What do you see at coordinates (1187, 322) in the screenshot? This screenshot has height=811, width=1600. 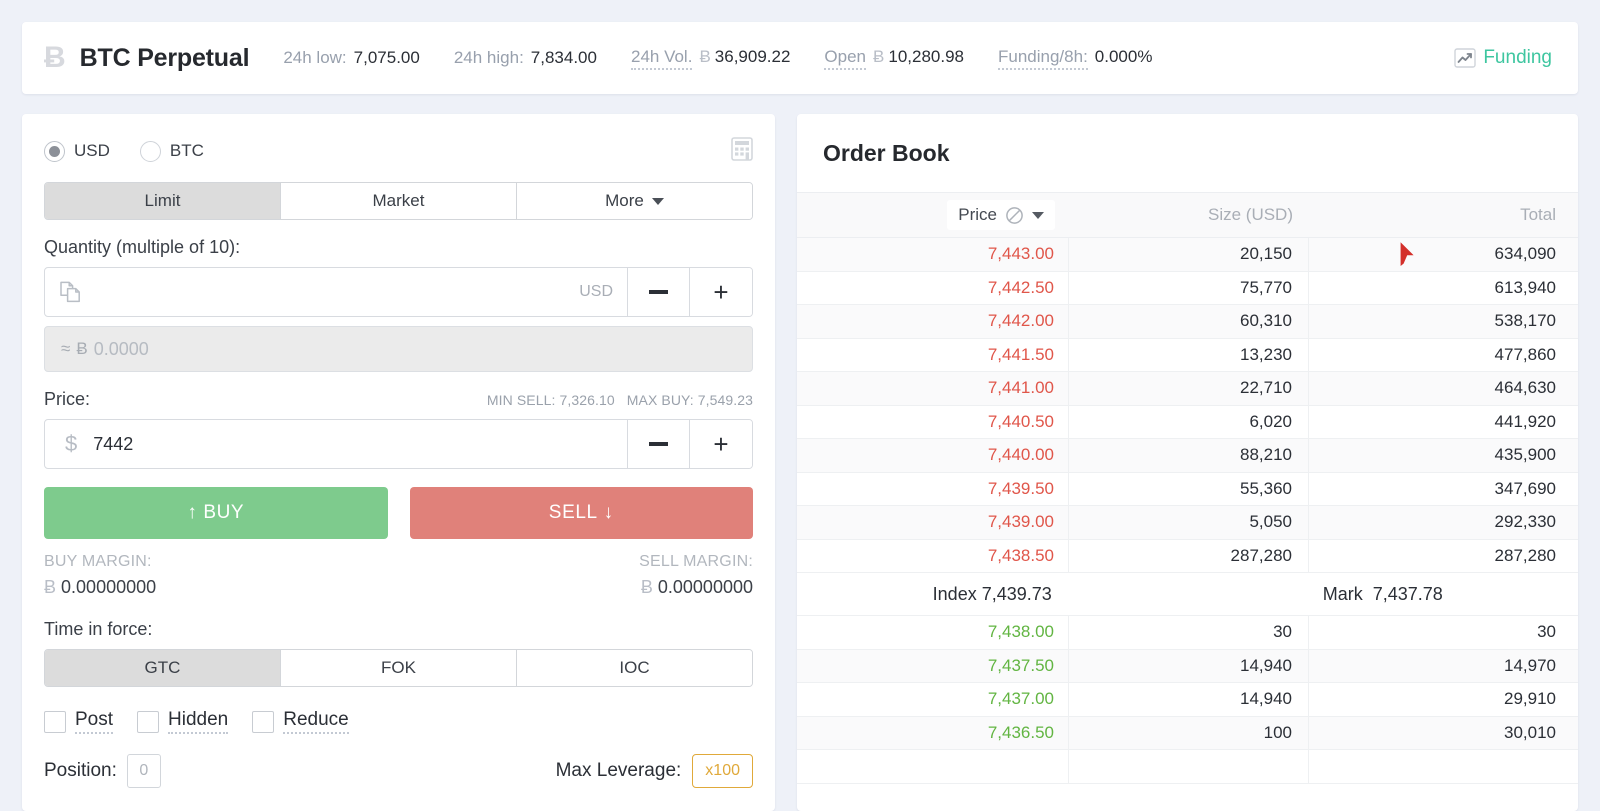 I see `table-row: 7,442.00 60,310 538,170` at bounding box center [1187, 322].